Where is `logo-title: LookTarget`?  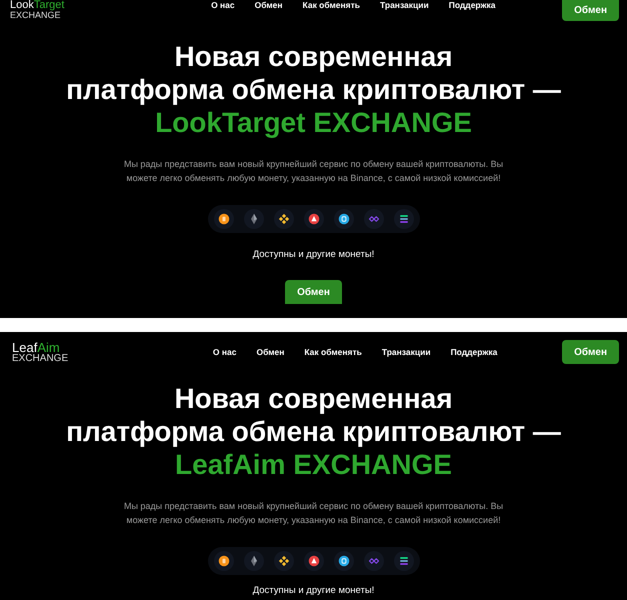 logo-title: LookTarget is located at coordinates (37, 5).